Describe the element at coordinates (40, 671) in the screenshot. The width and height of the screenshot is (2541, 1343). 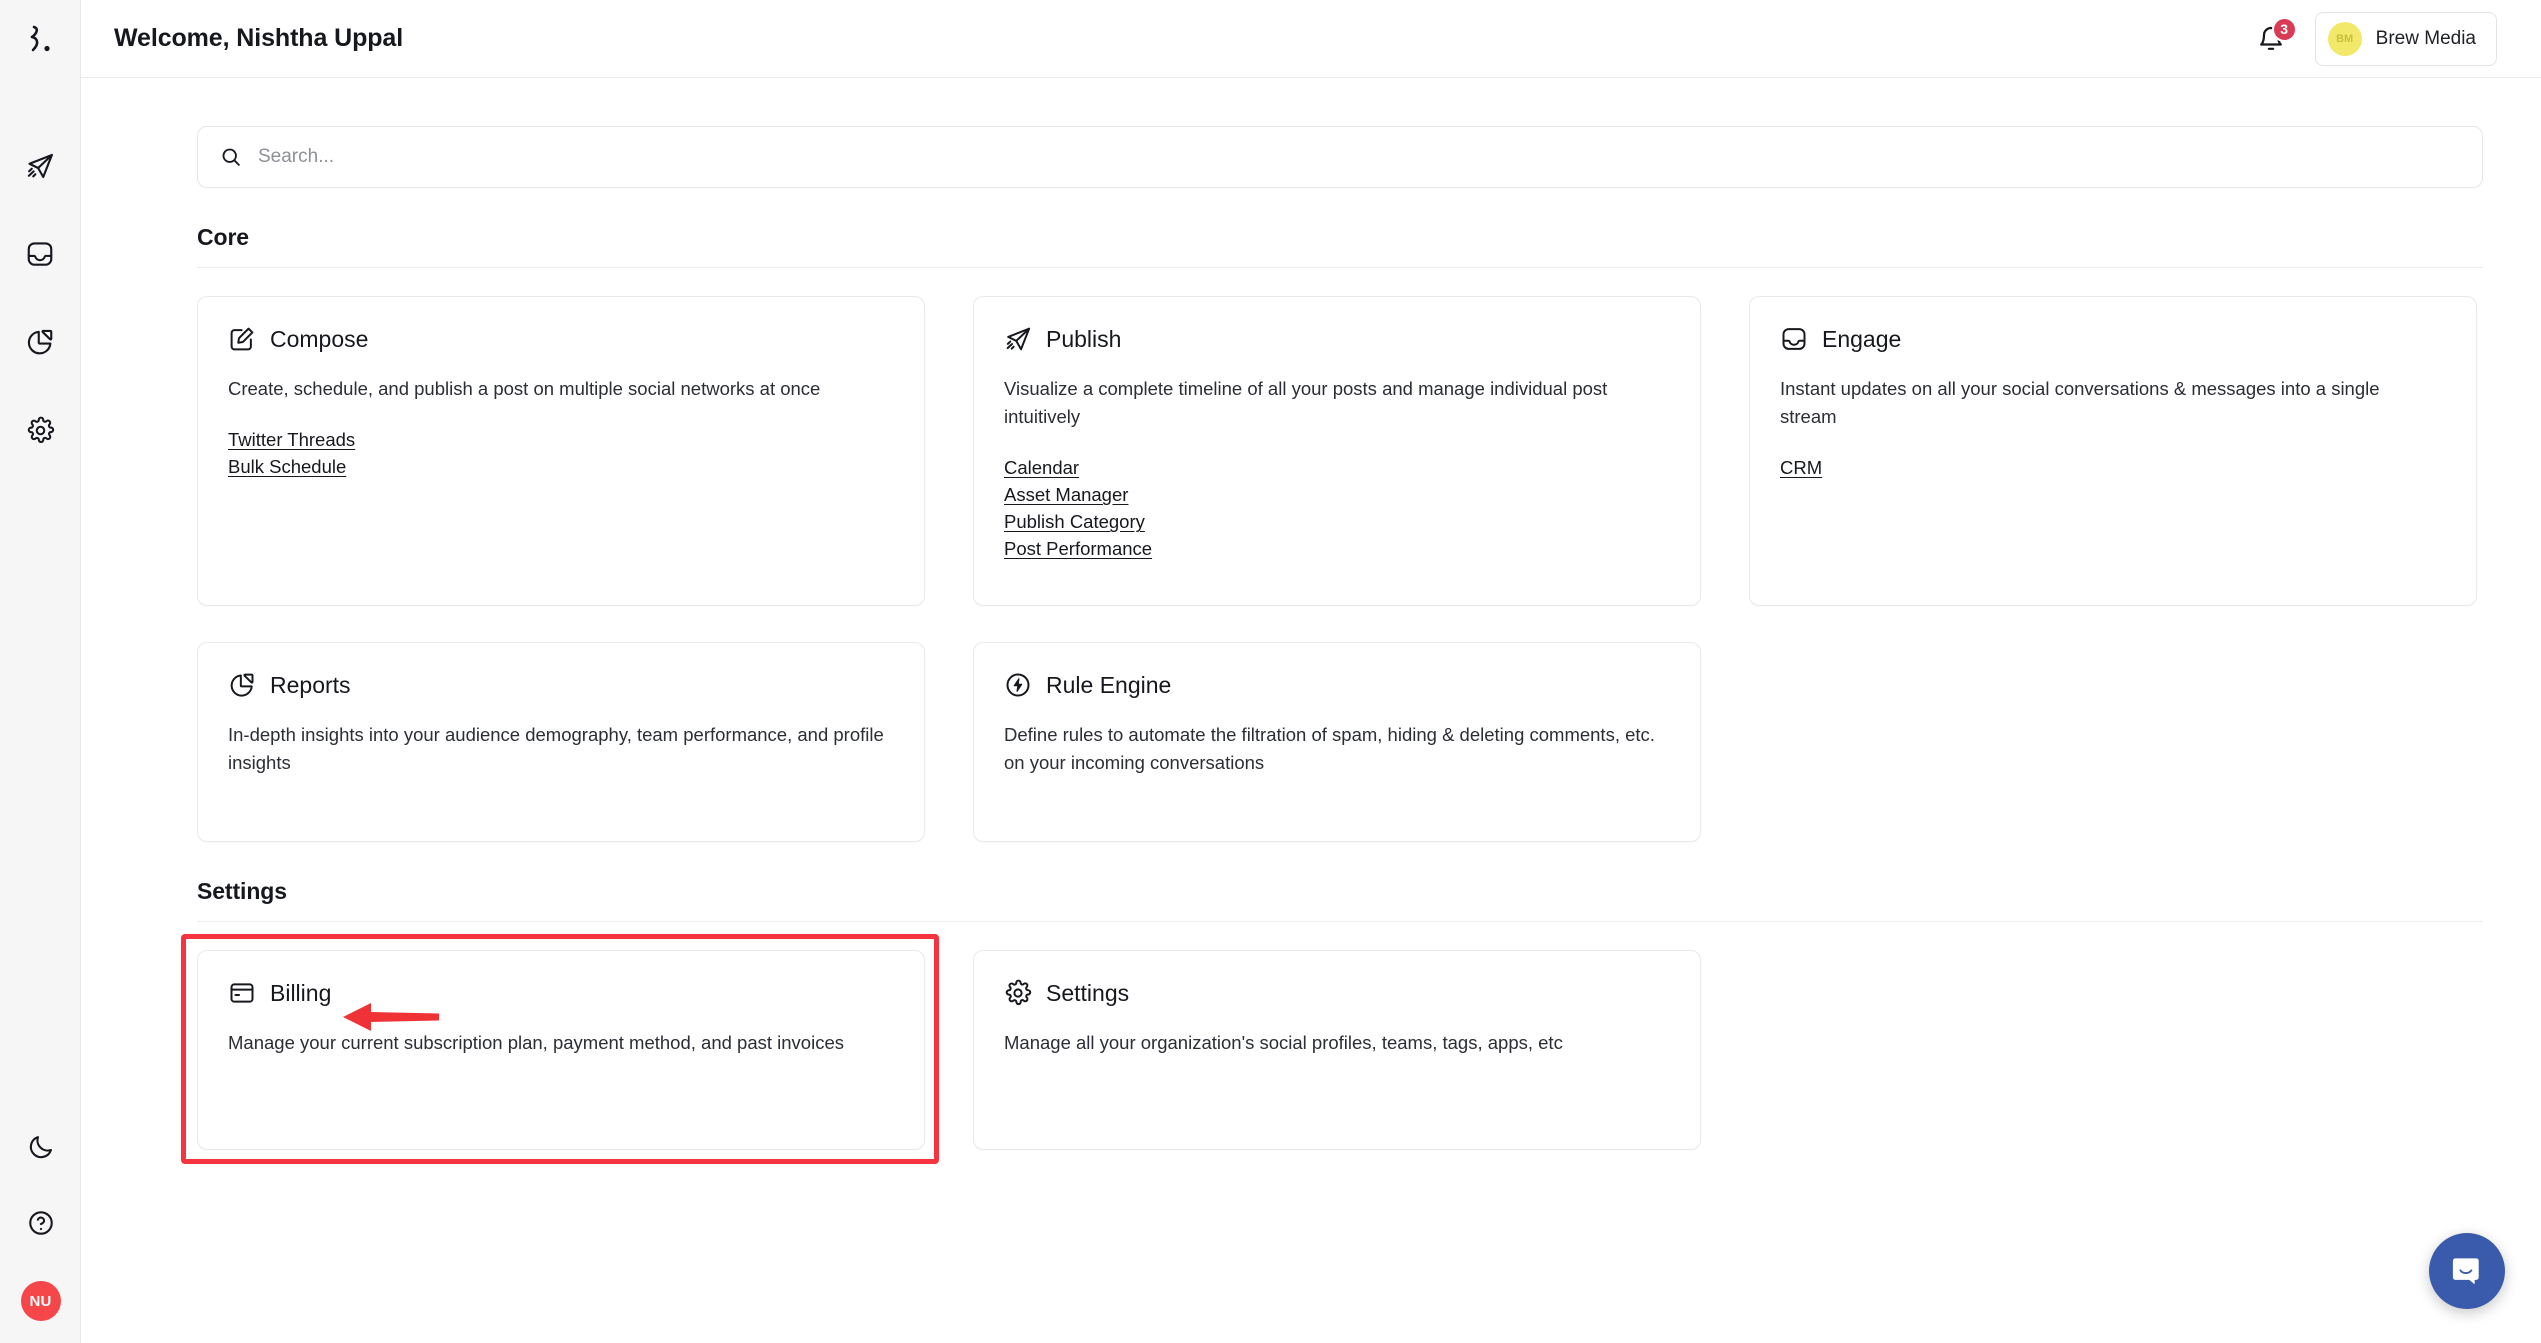
I see `left-sidebar: NU` at that location.